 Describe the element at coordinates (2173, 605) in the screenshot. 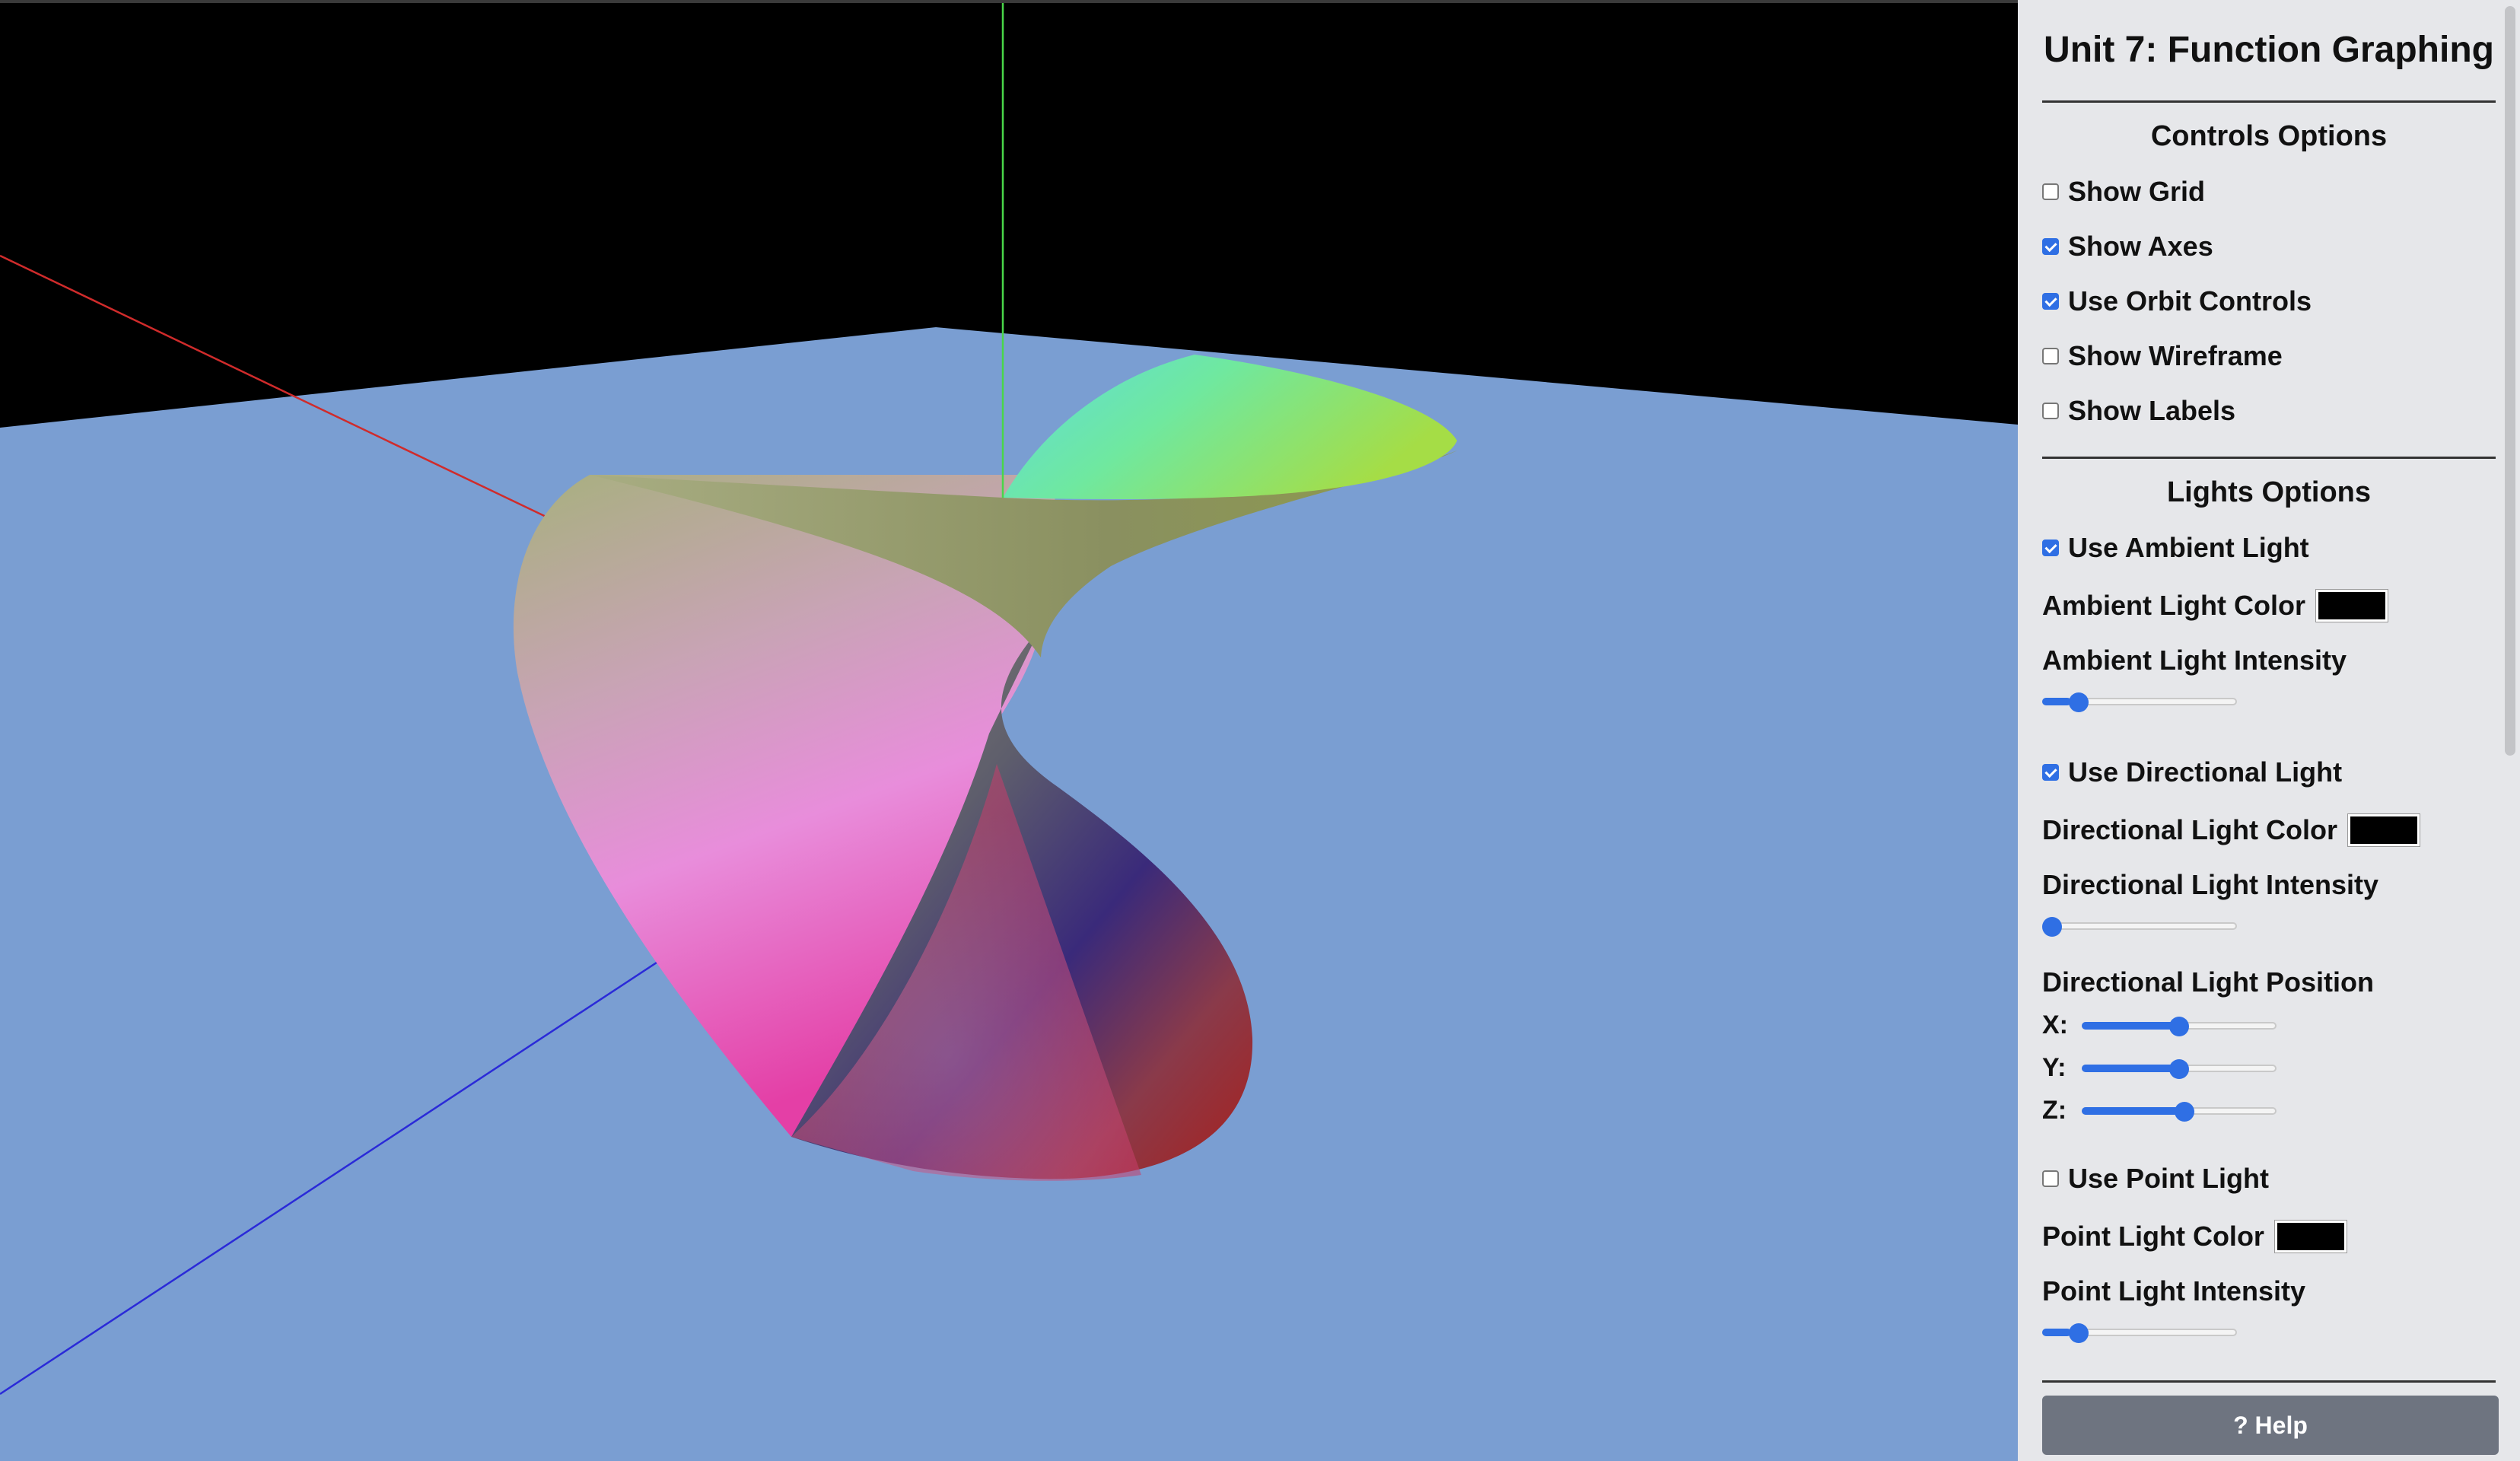

I see `ambient-color-label: Ambient Light Color` at that location.